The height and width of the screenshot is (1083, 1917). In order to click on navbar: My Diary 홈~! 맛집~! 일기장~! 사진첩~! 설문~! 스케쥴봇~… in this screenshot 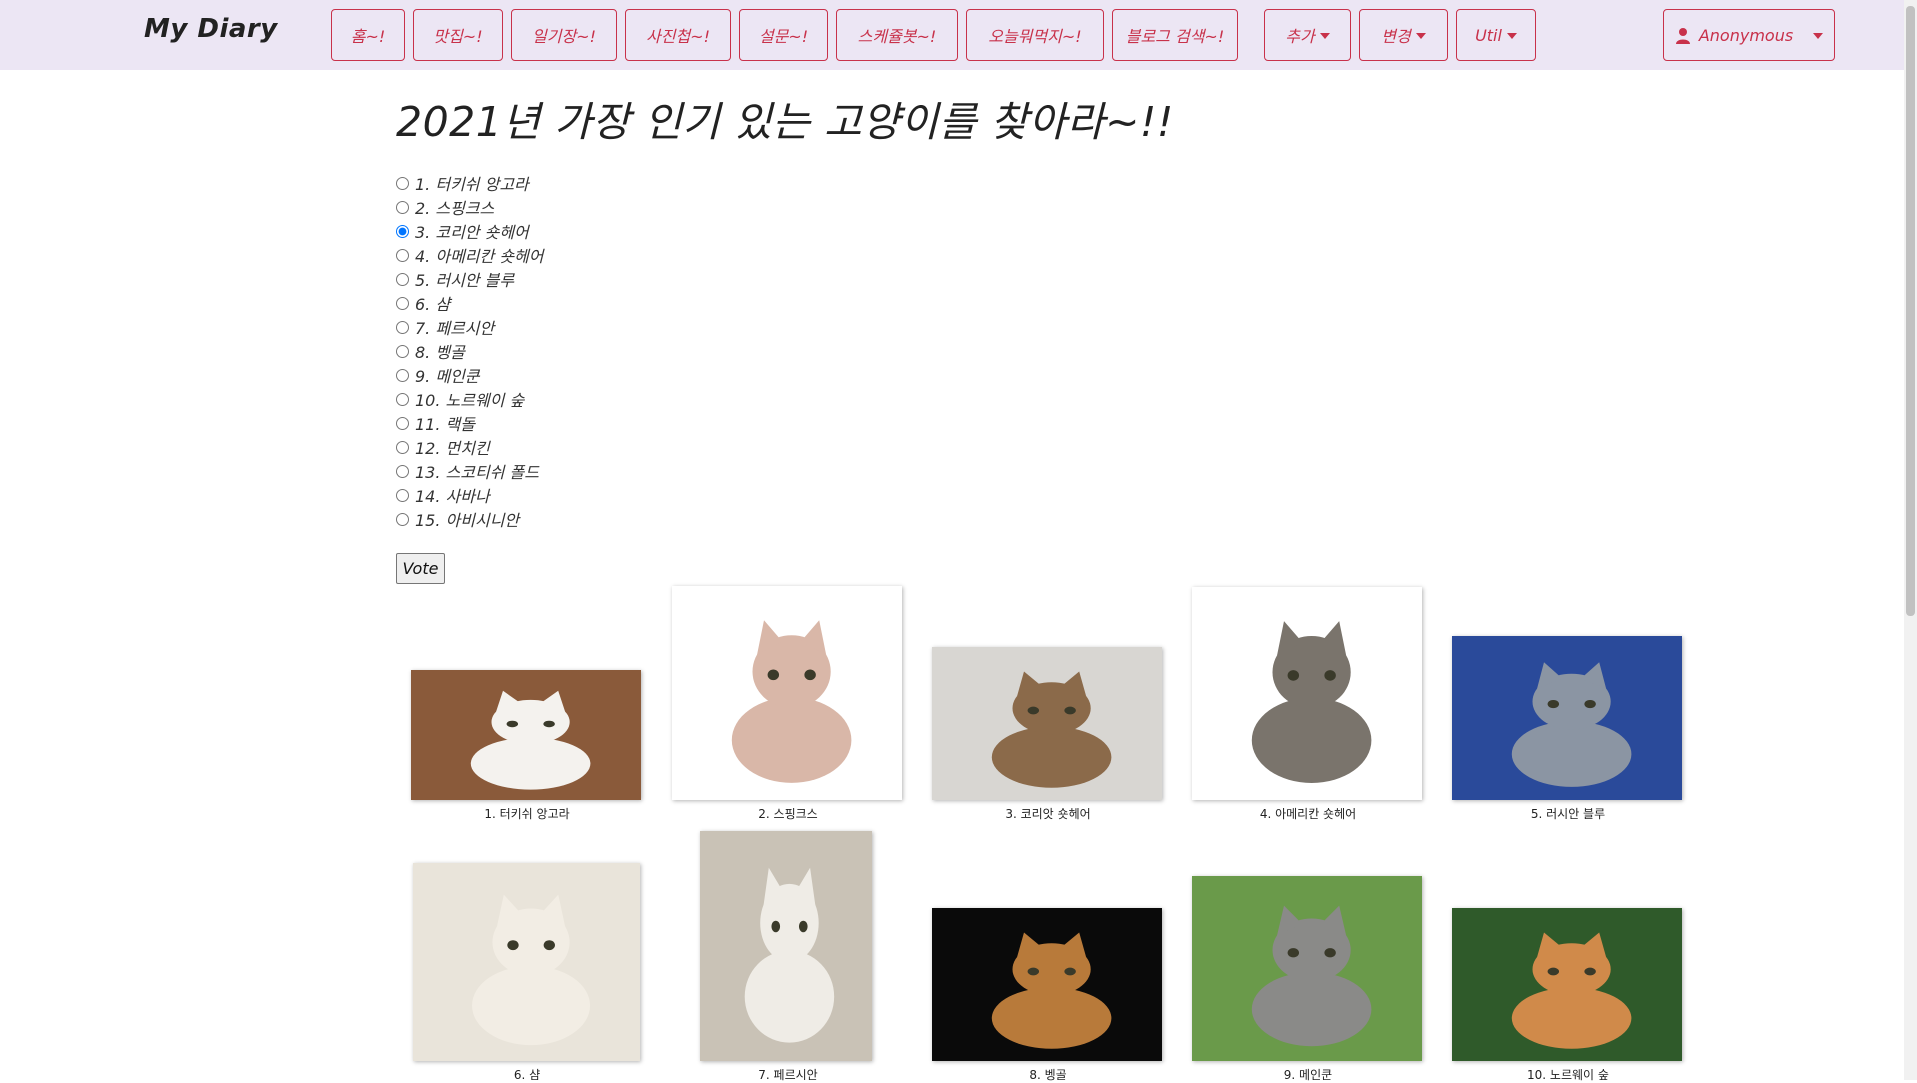, I will do `click(952, 35)`.